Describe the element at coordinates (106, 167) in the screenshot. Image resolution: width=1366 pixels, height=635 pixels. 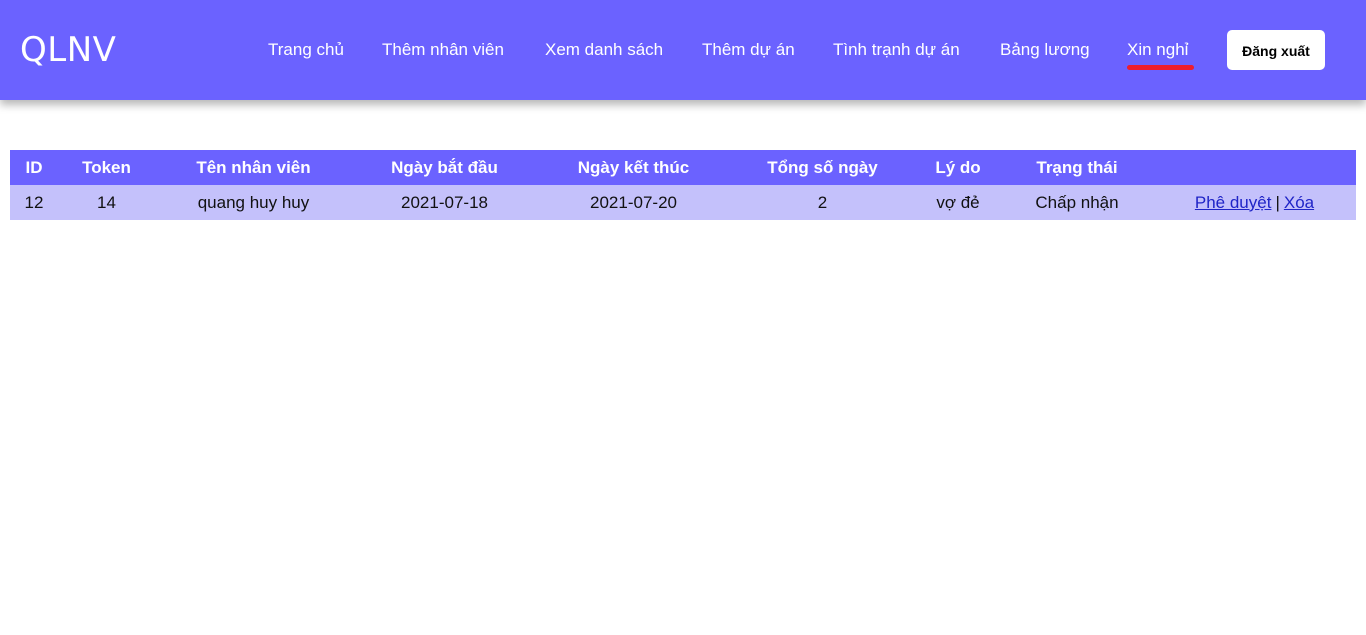
I see `column-header-token: Token` at that location.